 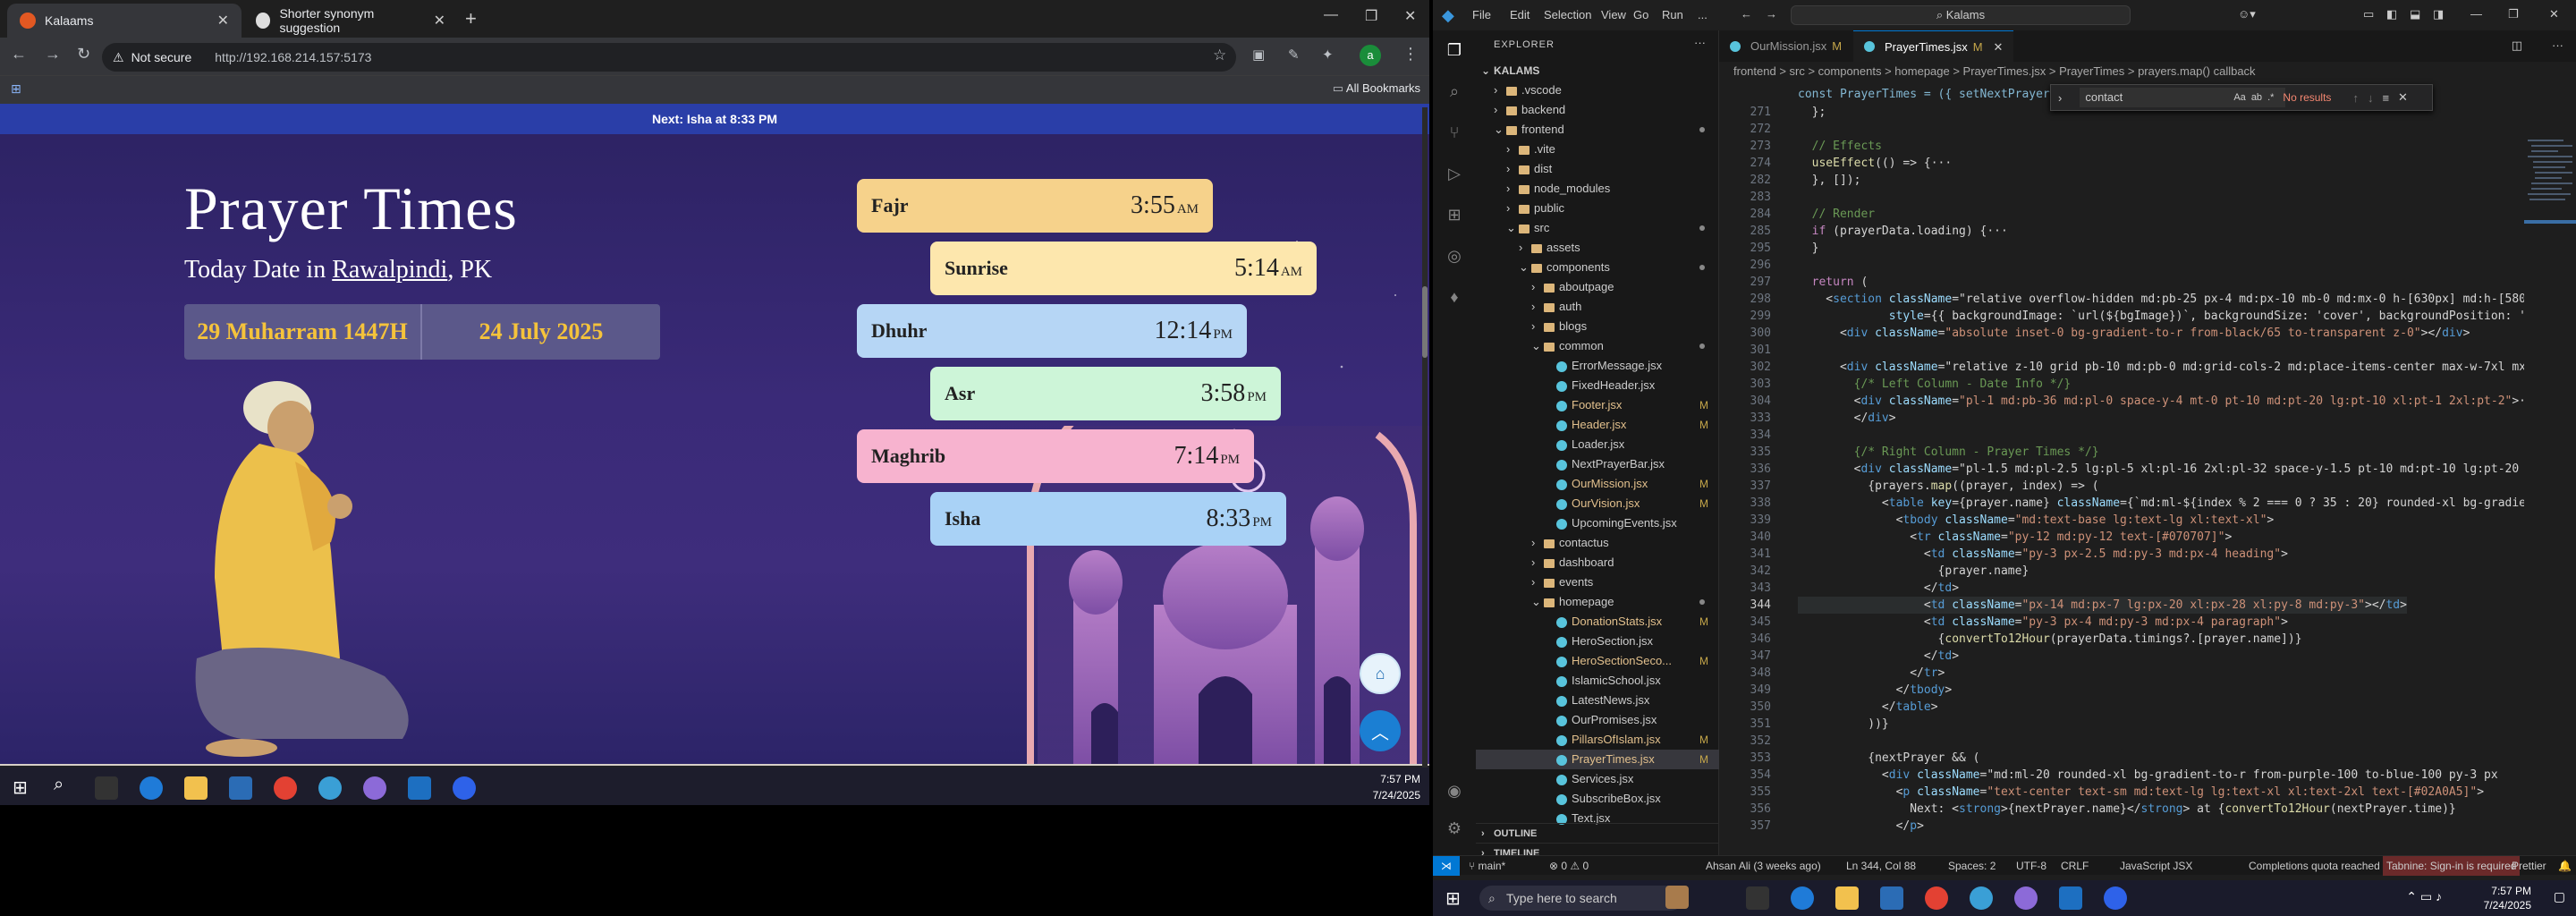 I want to click on tree-file-errormessage-jsx: ErrorMessage.jsx, so click(x=1597, y=366).